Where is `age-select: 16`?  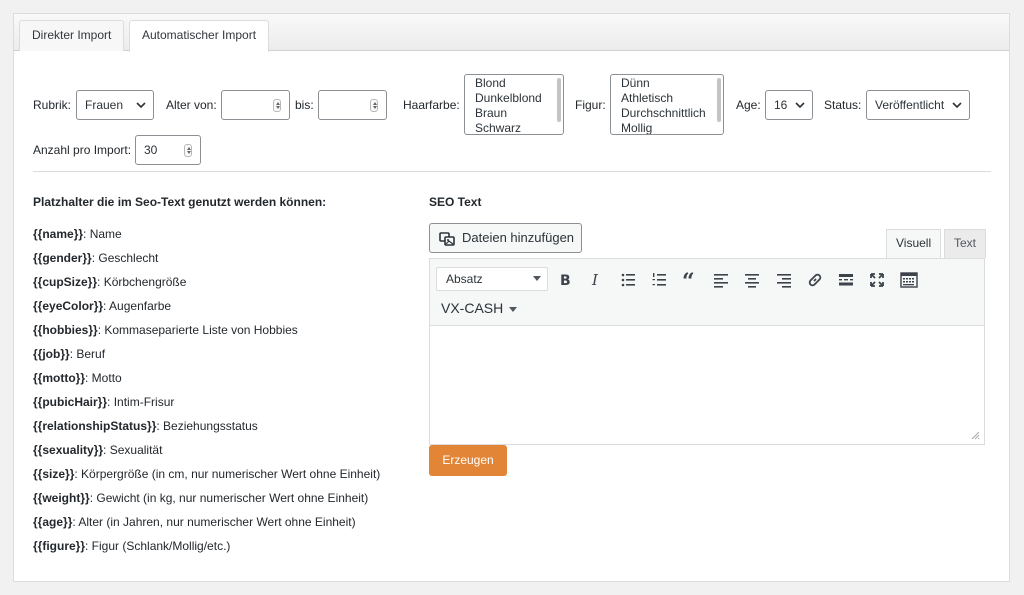
age-select: 16 is located at coordinates (789, 105).